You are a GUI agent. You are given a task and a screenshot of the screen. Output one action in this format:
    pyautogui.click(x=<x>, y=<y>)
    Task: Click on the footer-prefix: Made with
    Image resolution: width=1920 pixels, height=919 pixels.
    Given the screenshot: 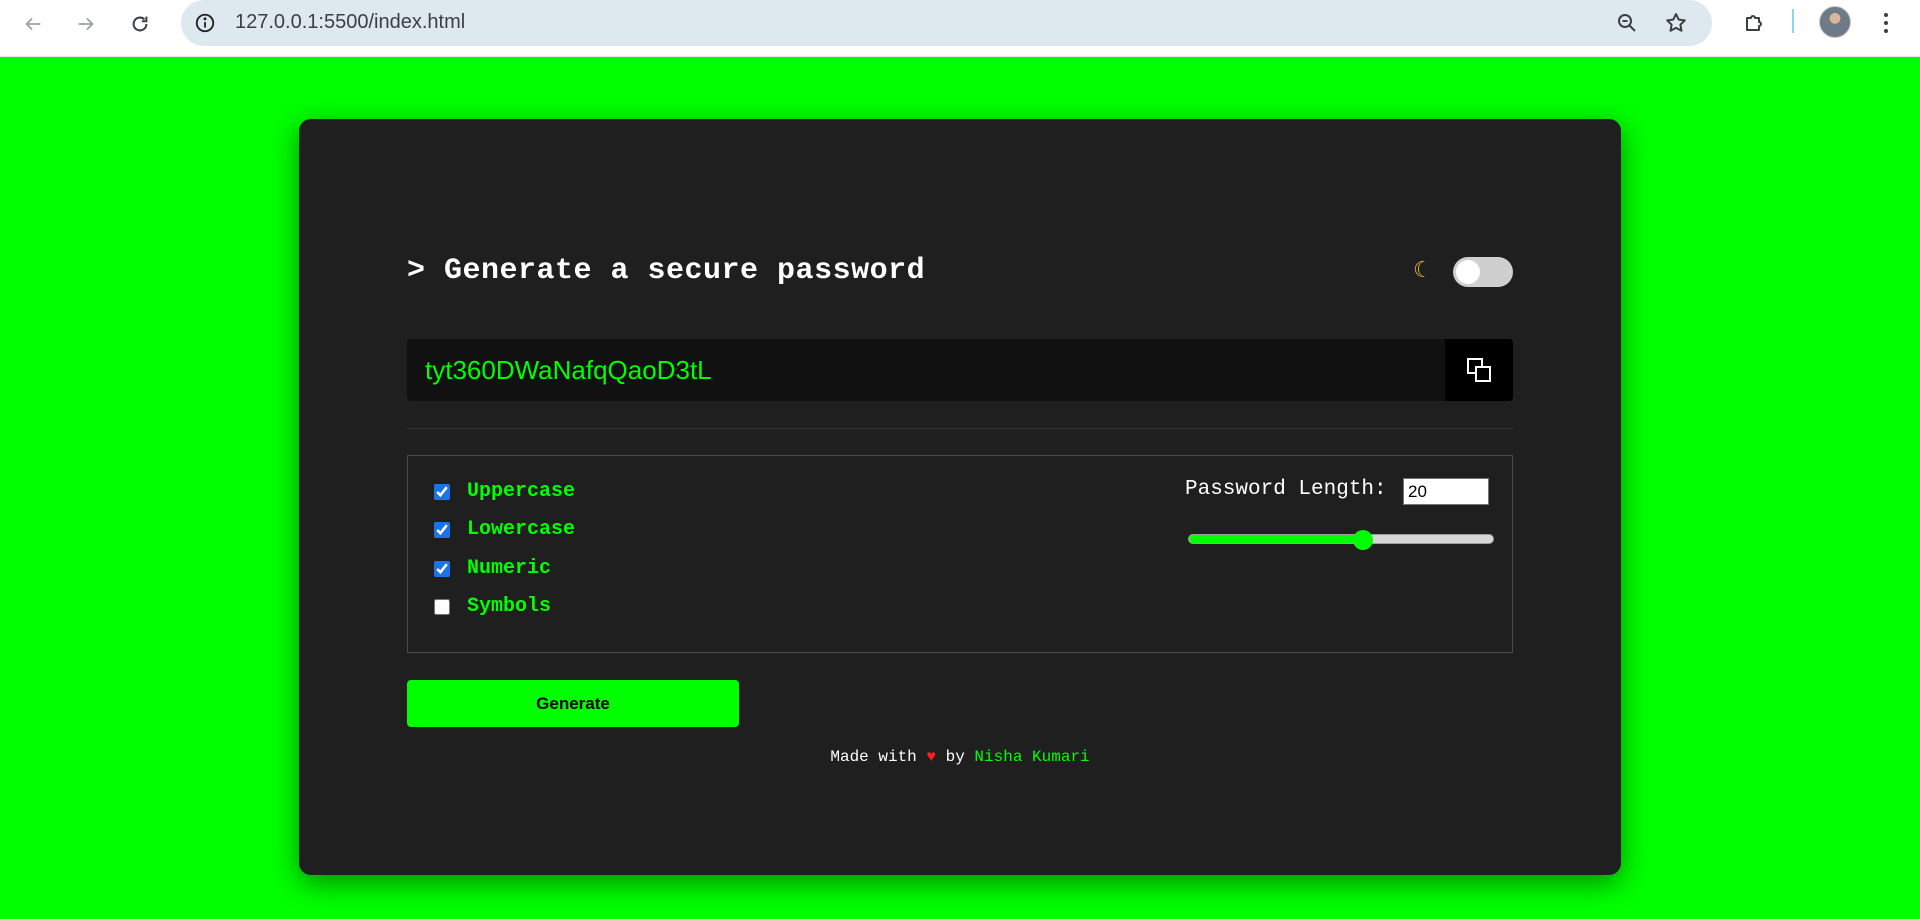 What is the action you would take?
    pyautogui.click(x=873, y=757)
    